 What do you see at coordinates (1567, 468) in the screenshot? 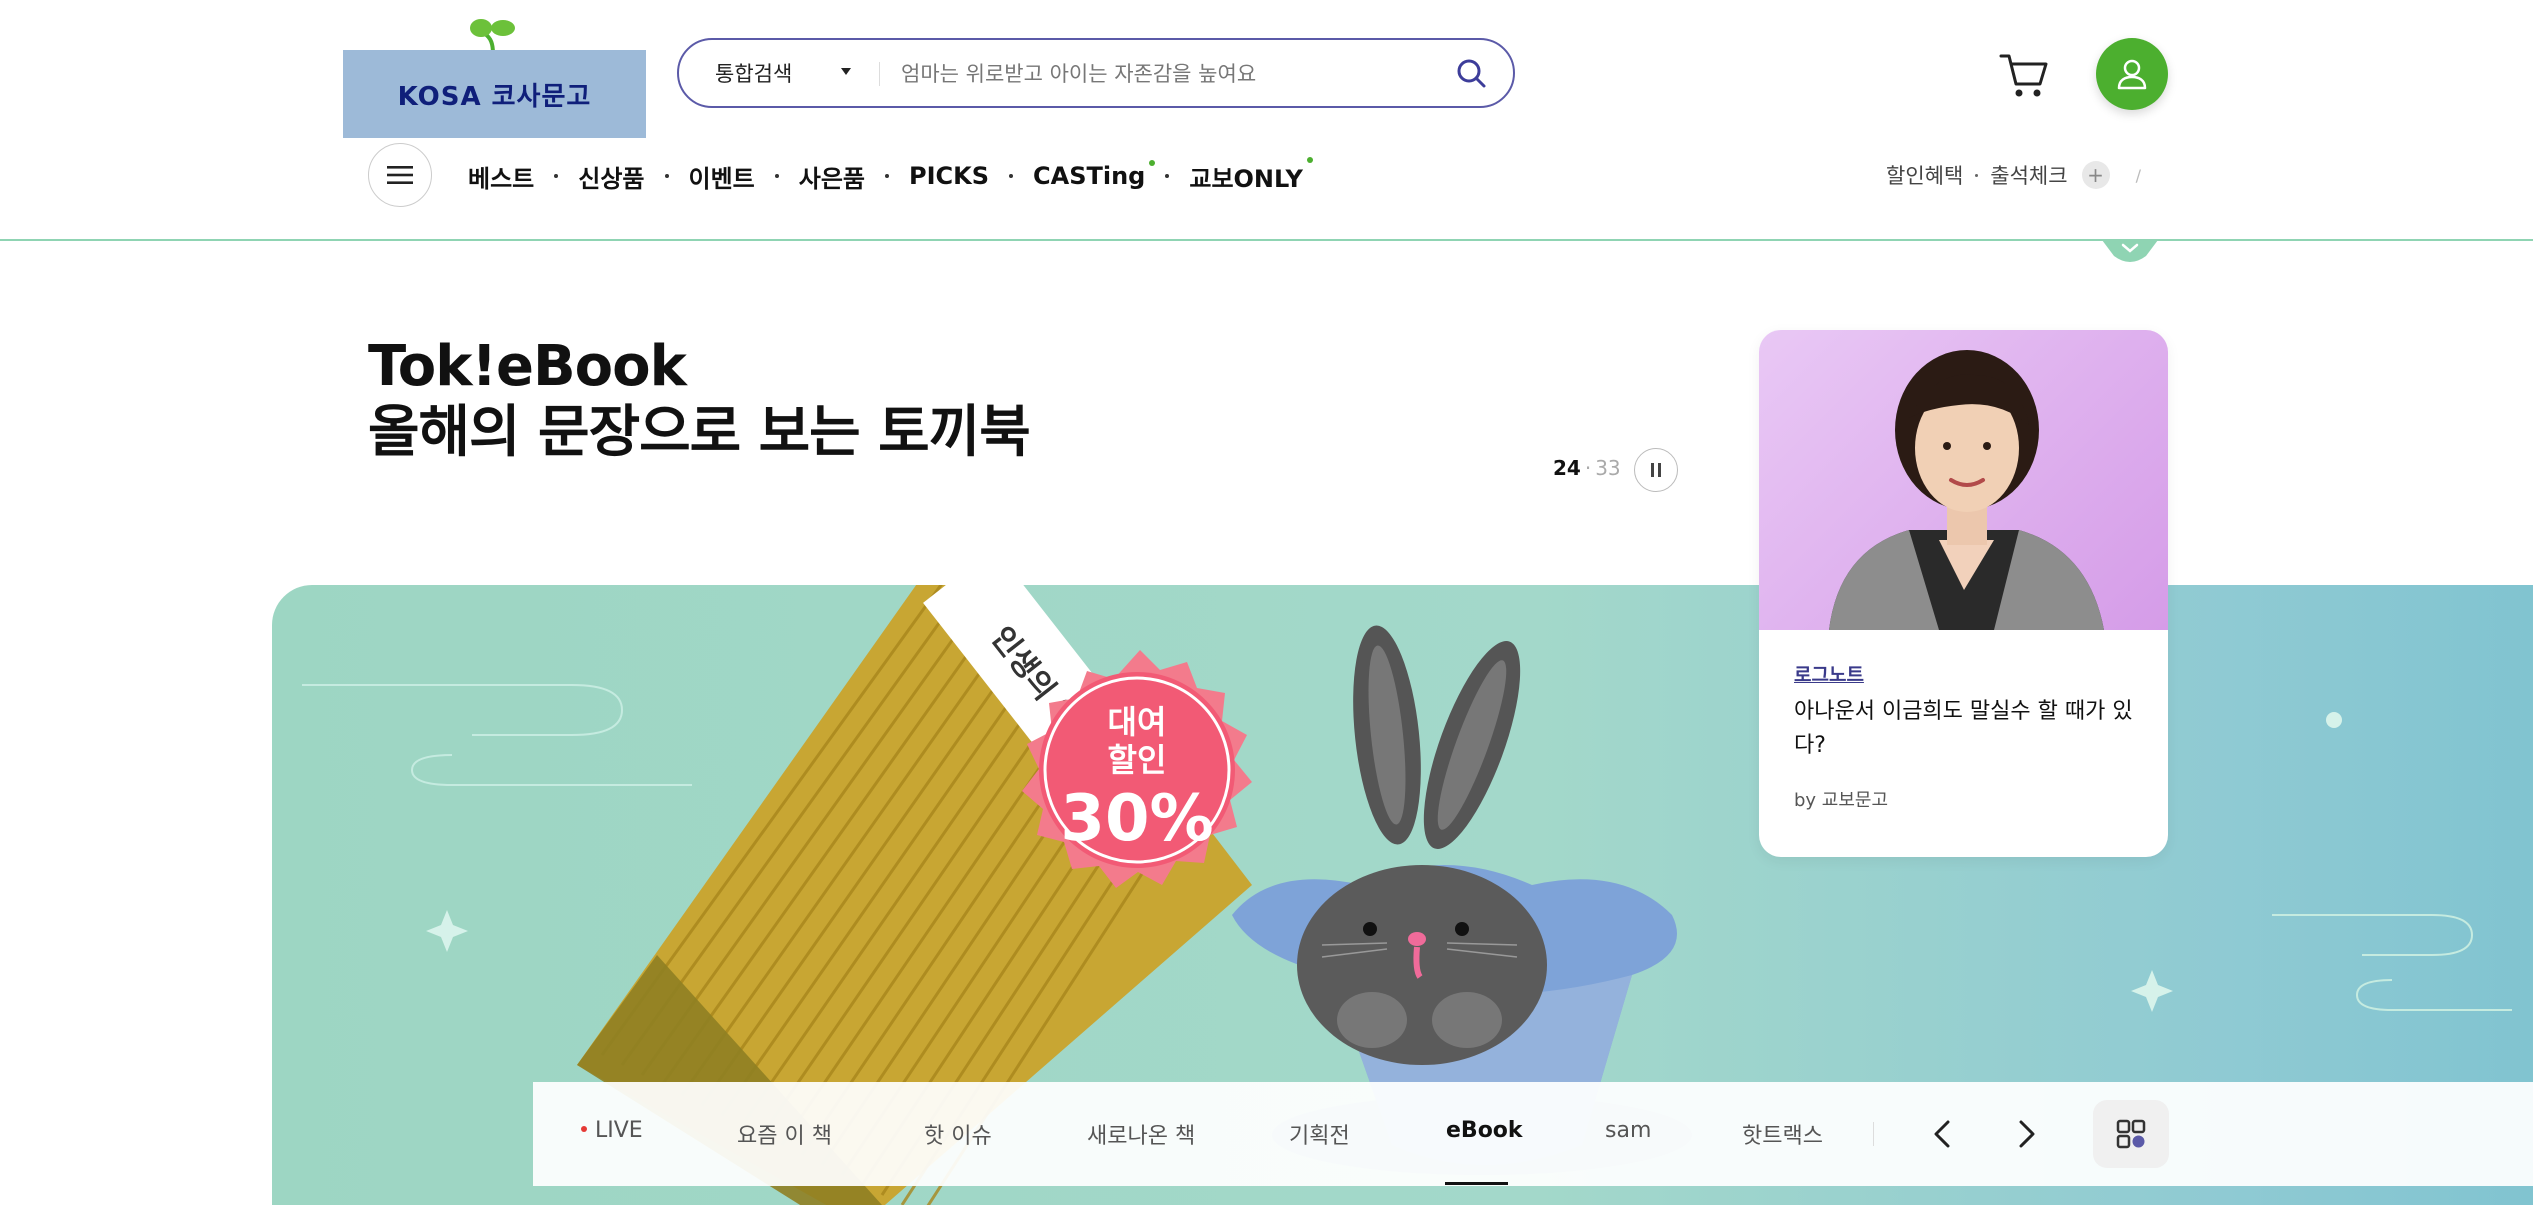
I see `counter-current: 24` at bounding box center [1567, 468].